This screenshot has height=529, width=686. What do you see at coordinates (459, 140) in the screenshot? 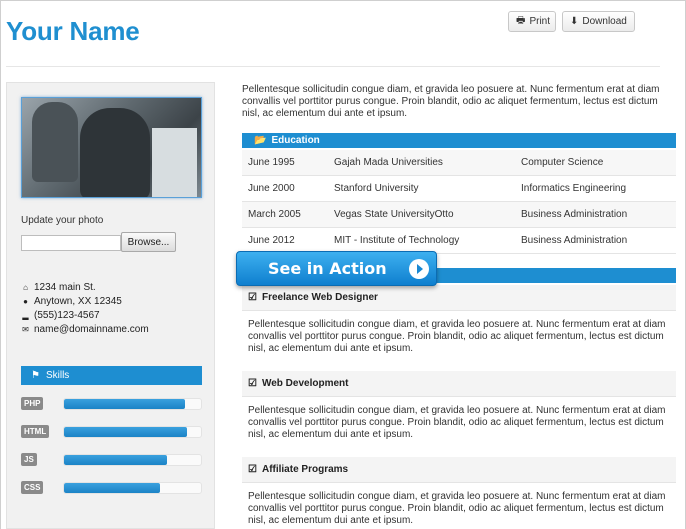
I see `education-header: 📂 Education` at bounding box center [459, 140].